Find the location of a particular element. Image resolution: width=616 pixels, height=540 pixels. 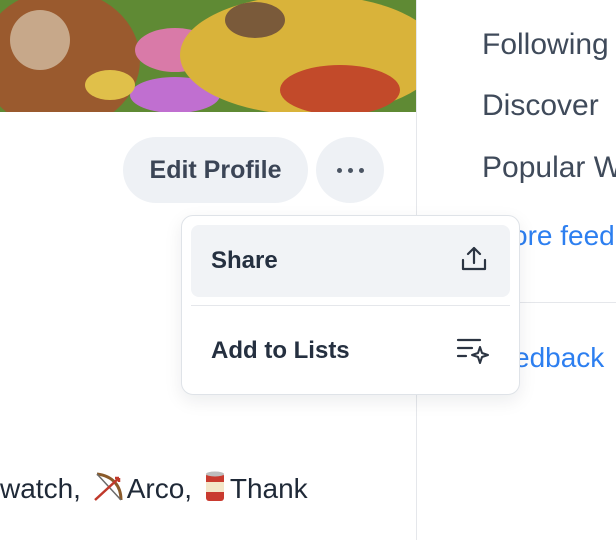

nav-popular: Popular W is located at coordinates (549, 168).